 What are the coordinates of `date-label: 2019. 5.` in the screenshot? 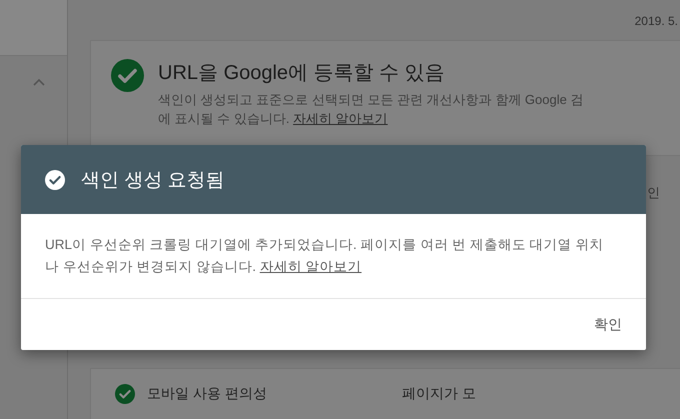 It's located at (656, 21).